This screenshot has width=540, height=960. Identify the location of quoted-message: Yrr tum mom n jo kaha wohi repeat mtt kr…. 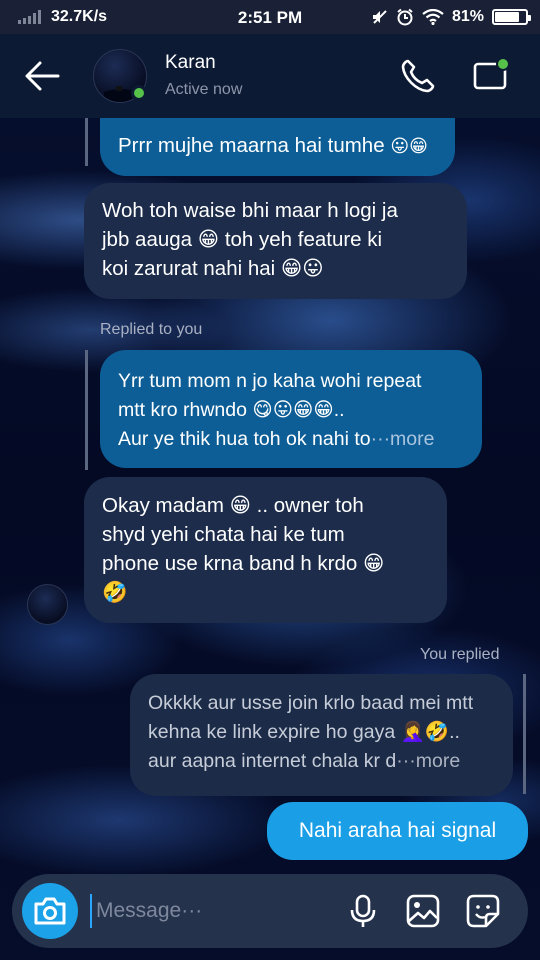
(291, 409).